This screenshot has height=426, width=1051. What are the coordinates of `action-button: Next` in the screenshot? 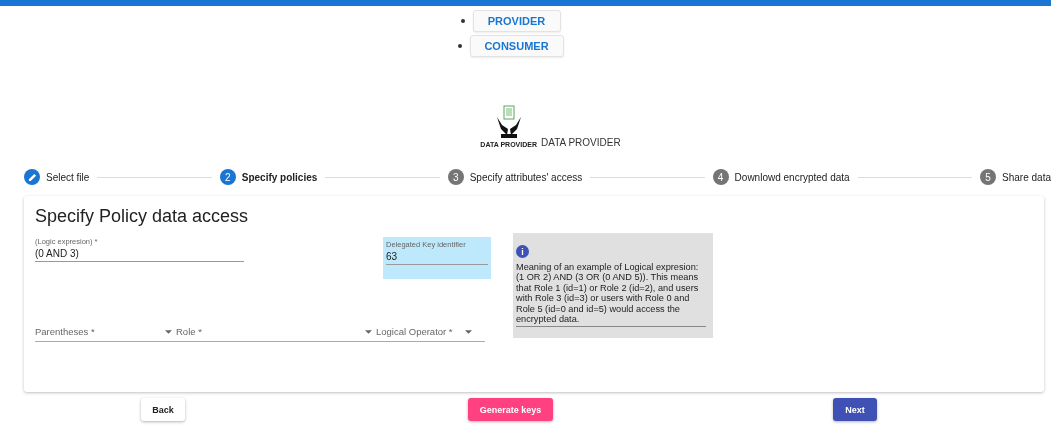 It's located at (855, 409).